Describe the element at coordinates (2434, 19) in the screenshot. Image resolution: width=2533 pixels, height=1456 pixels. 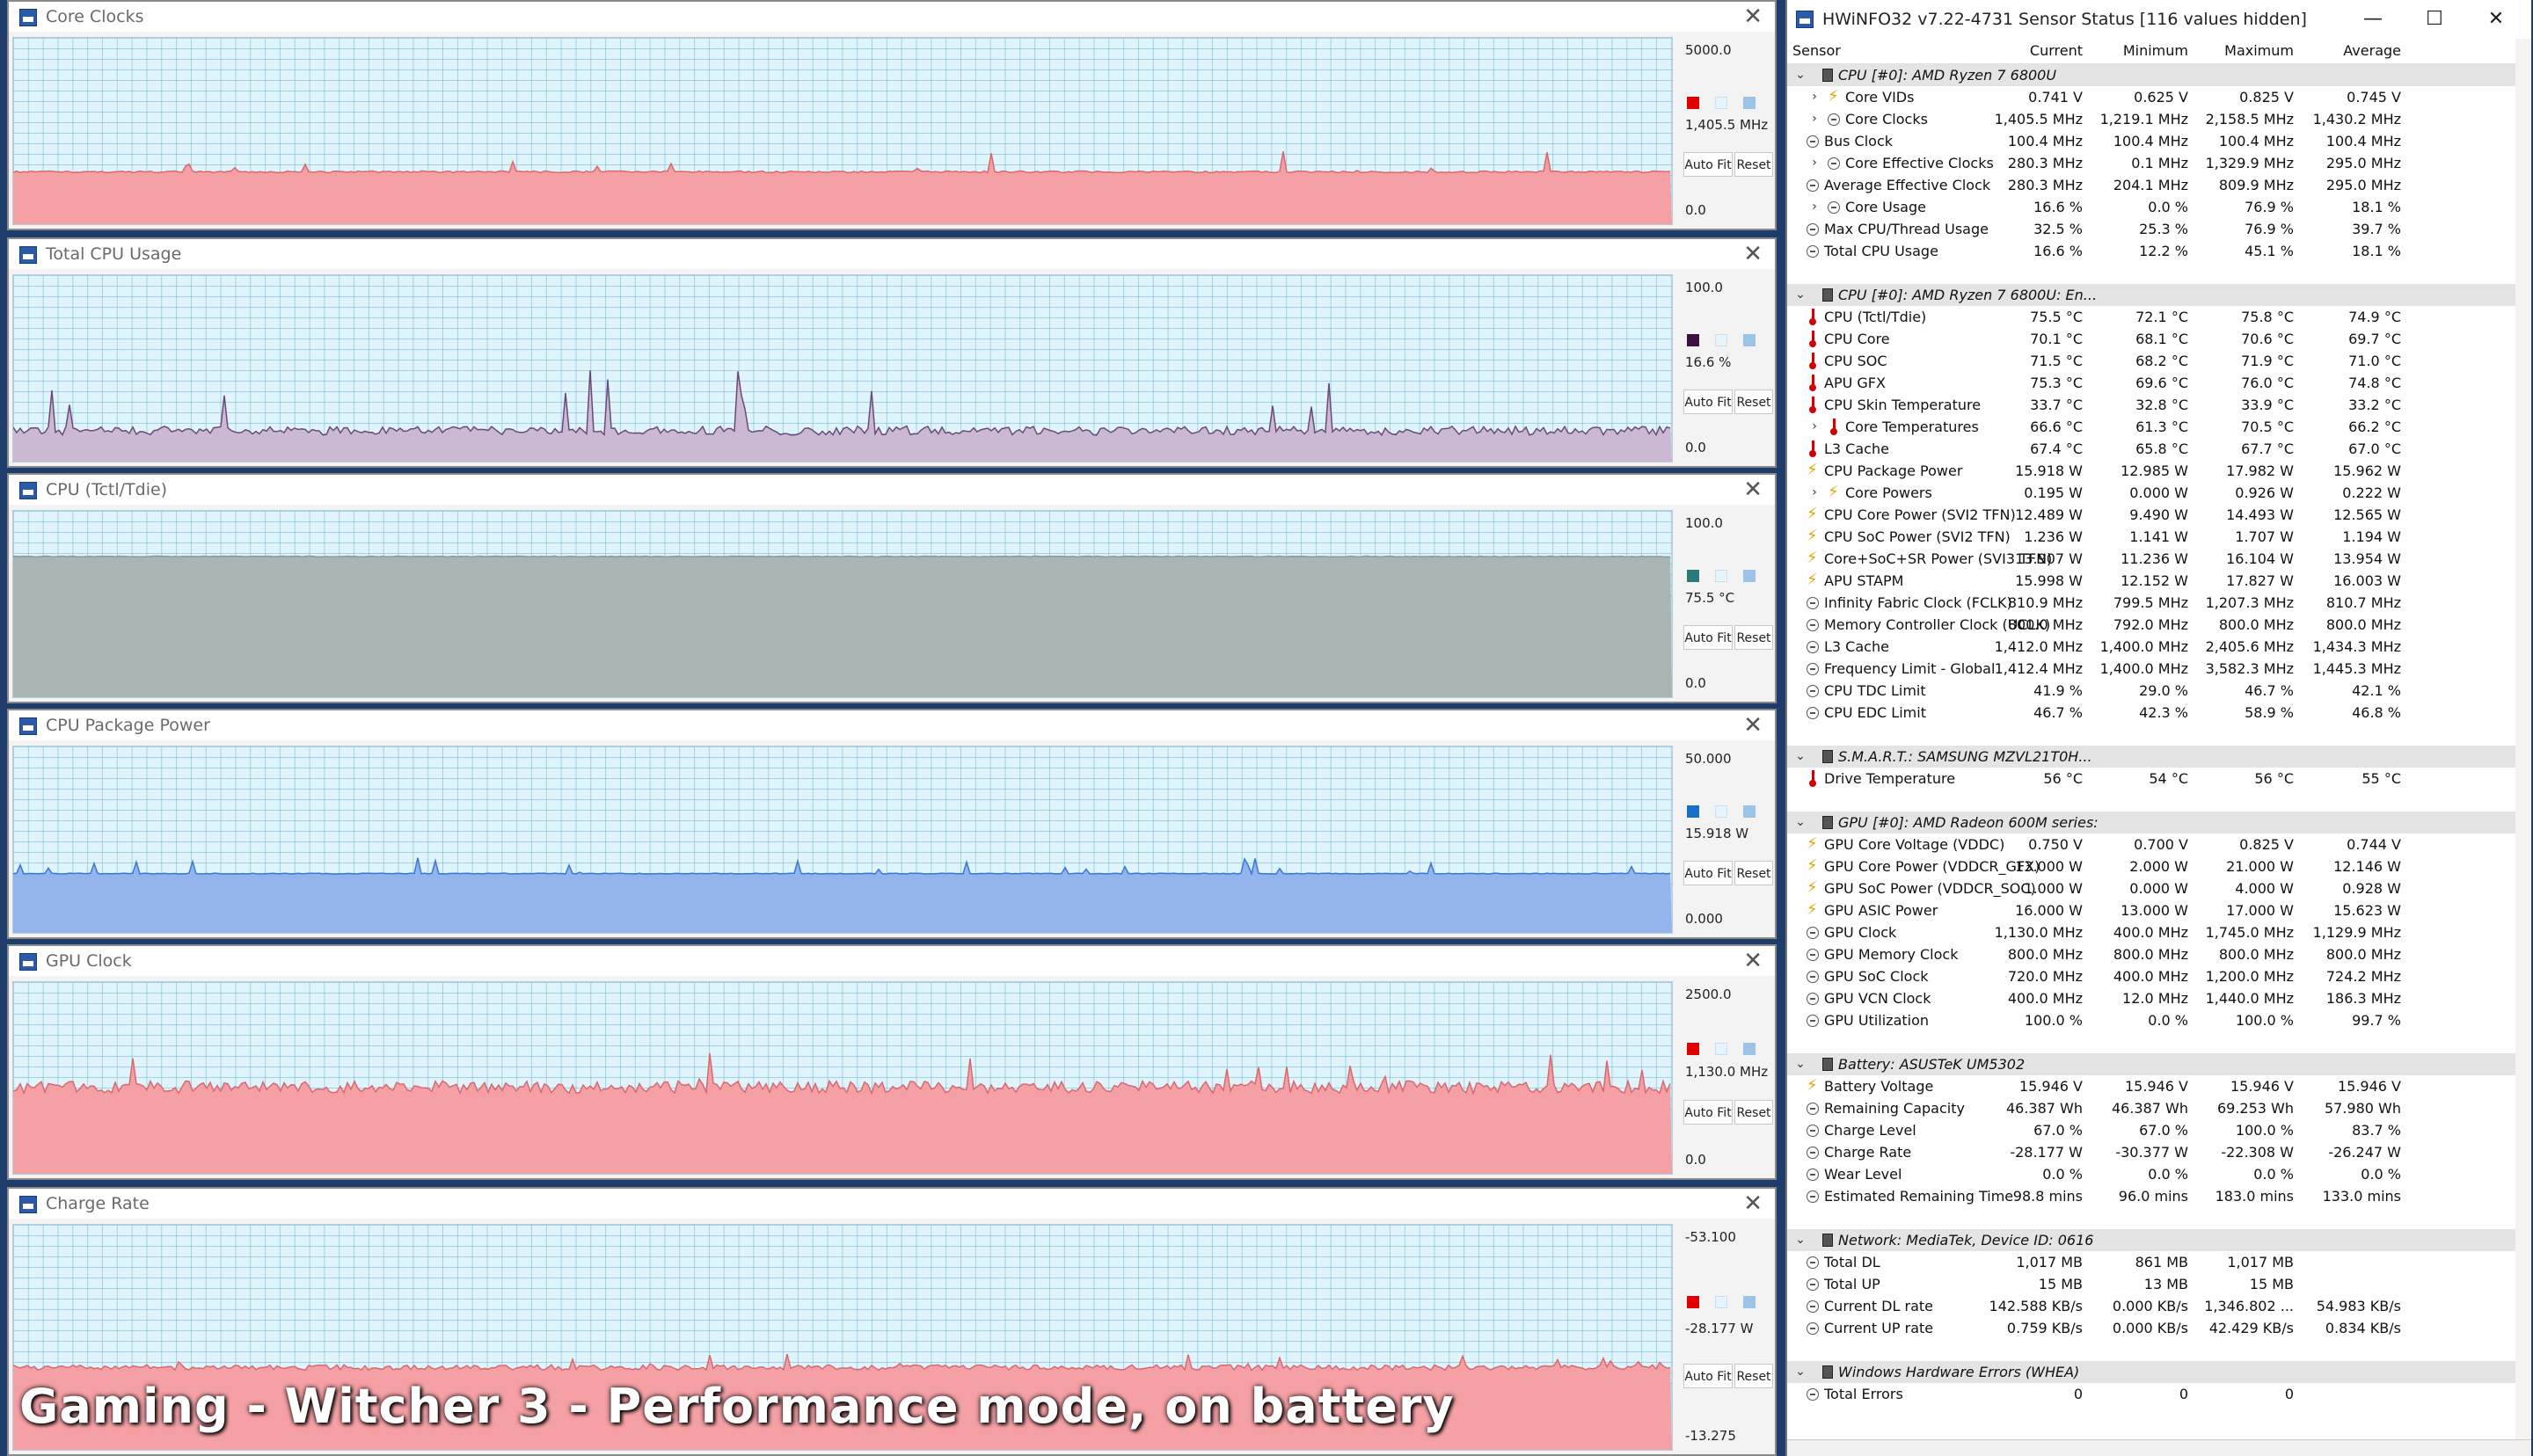
I see `maximize-icon: ☐` at that location.